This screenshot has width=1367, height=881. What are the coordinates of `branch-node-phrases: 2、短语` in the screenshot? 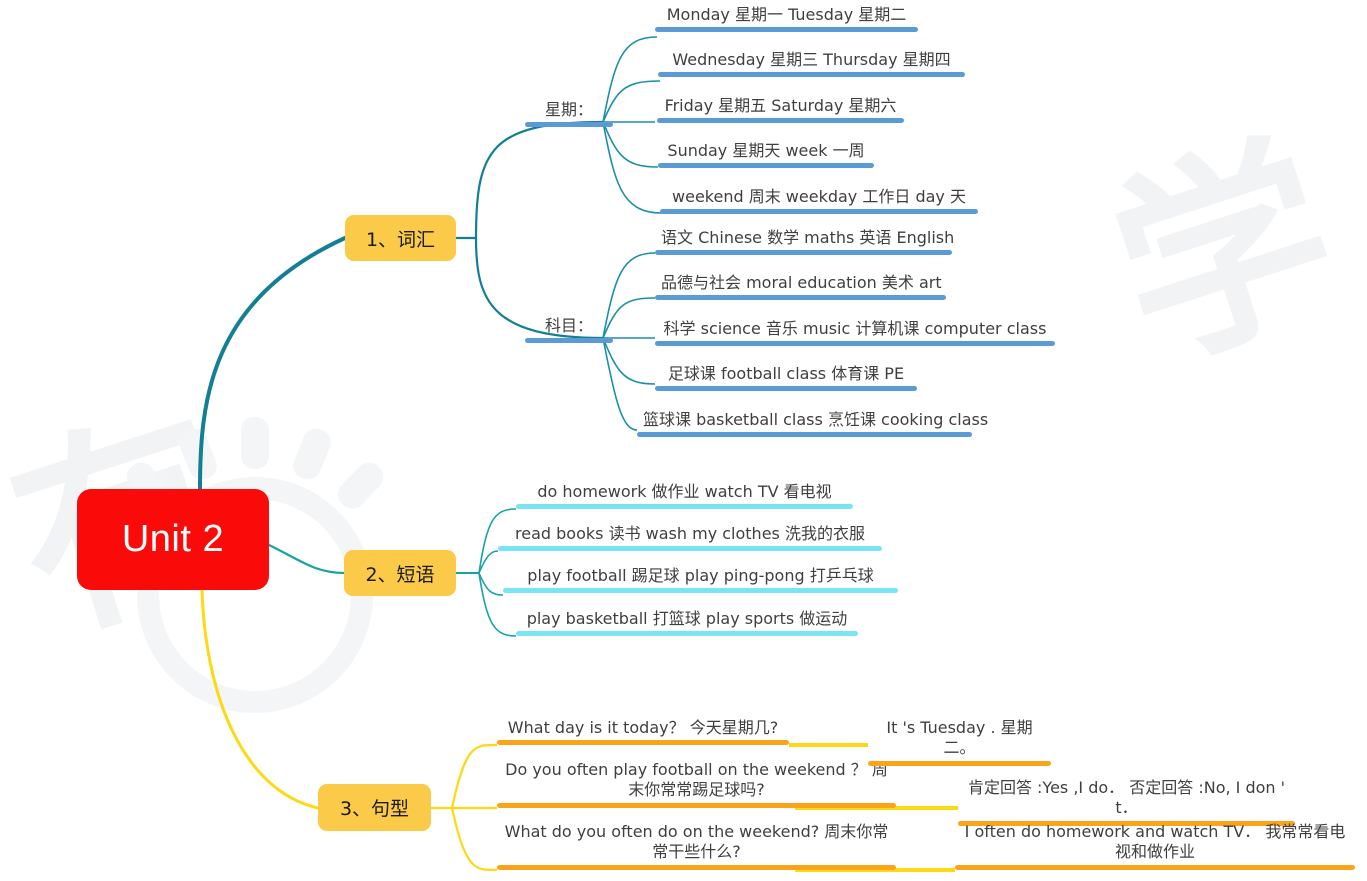 It's located at (400, 573).